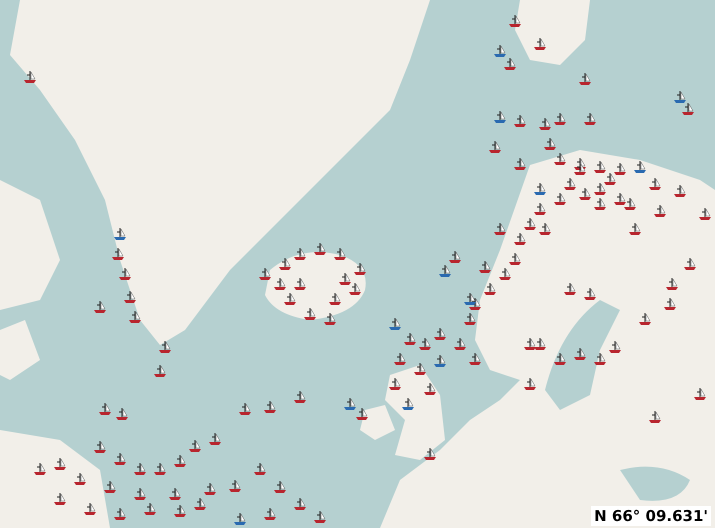 This screenshot has width=715, height=528. What do you see at coordinates (651, 516) in the screenshot?
I see `coordinate-readout: N 66° 09.631'` at bounding box center [651, 516].